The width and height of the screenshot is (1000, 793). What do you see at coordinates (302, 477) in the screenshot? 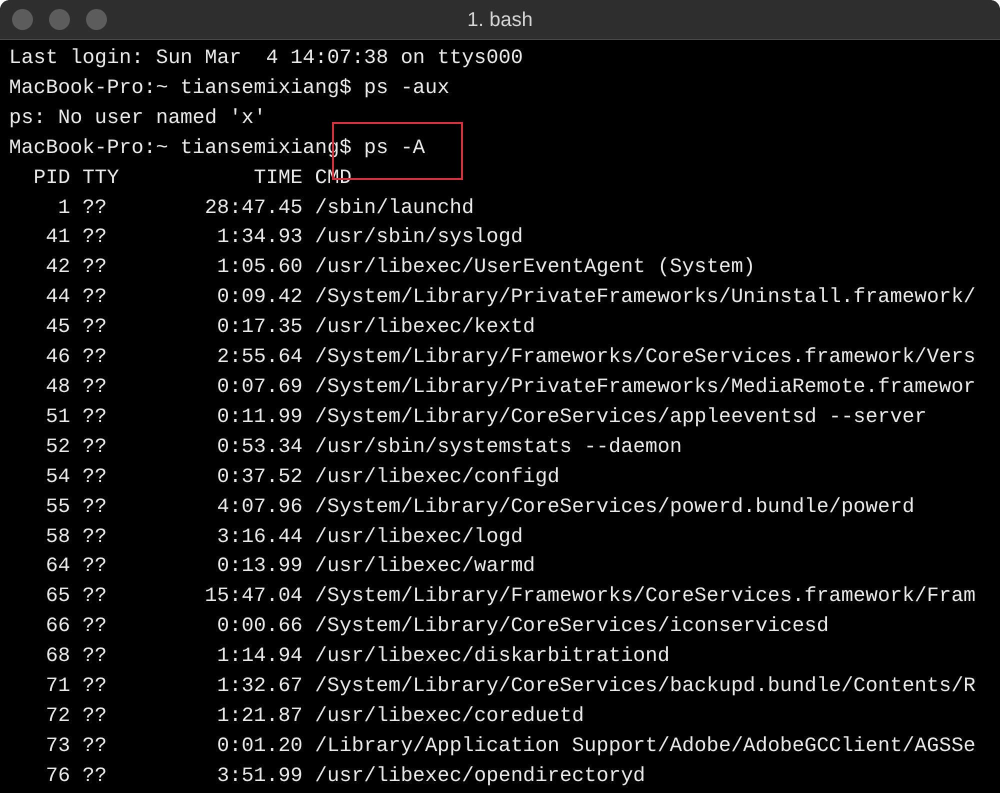
I see `process-row-text: 54 ?? 0:37.52 /usr/libexec/configd` at bounding box center [302, 477].